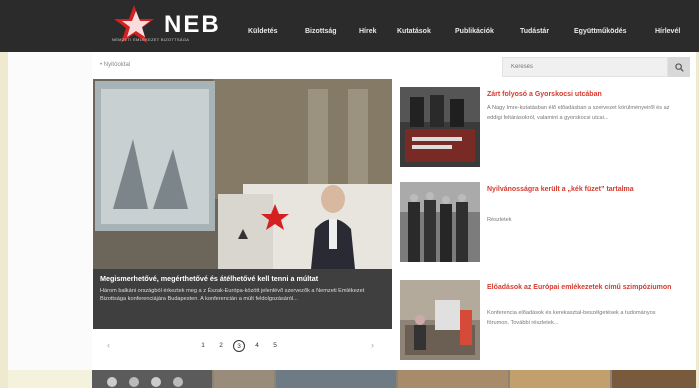  What do you see at coordinates (582, 94) in the screenshot?
I see `article-title: Zárt folyosó a Gyorskocsi utcában` at bounding box center [582, 94].